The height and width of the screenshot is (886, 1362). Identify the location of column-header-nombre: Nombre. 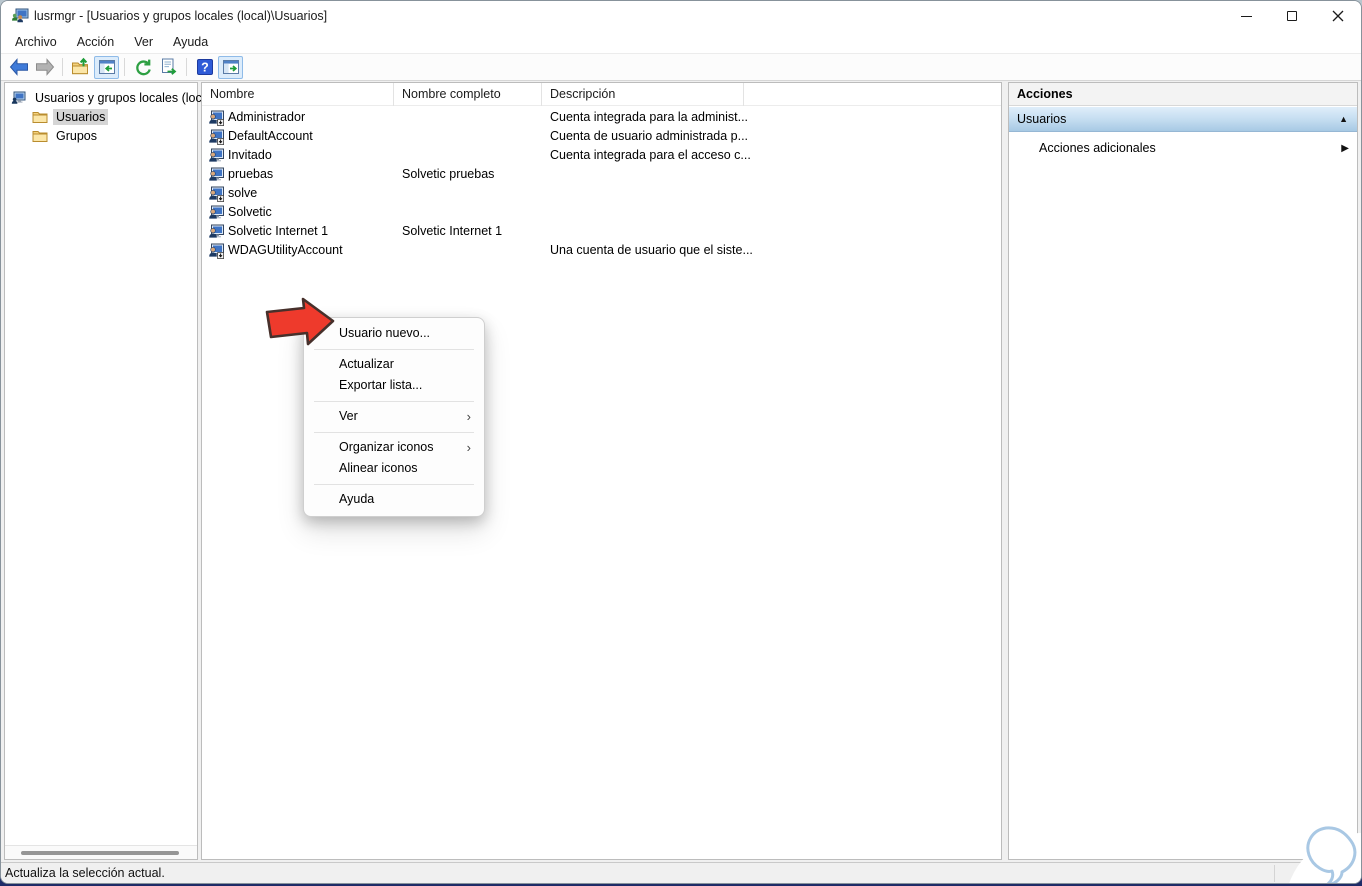
(298, 94).